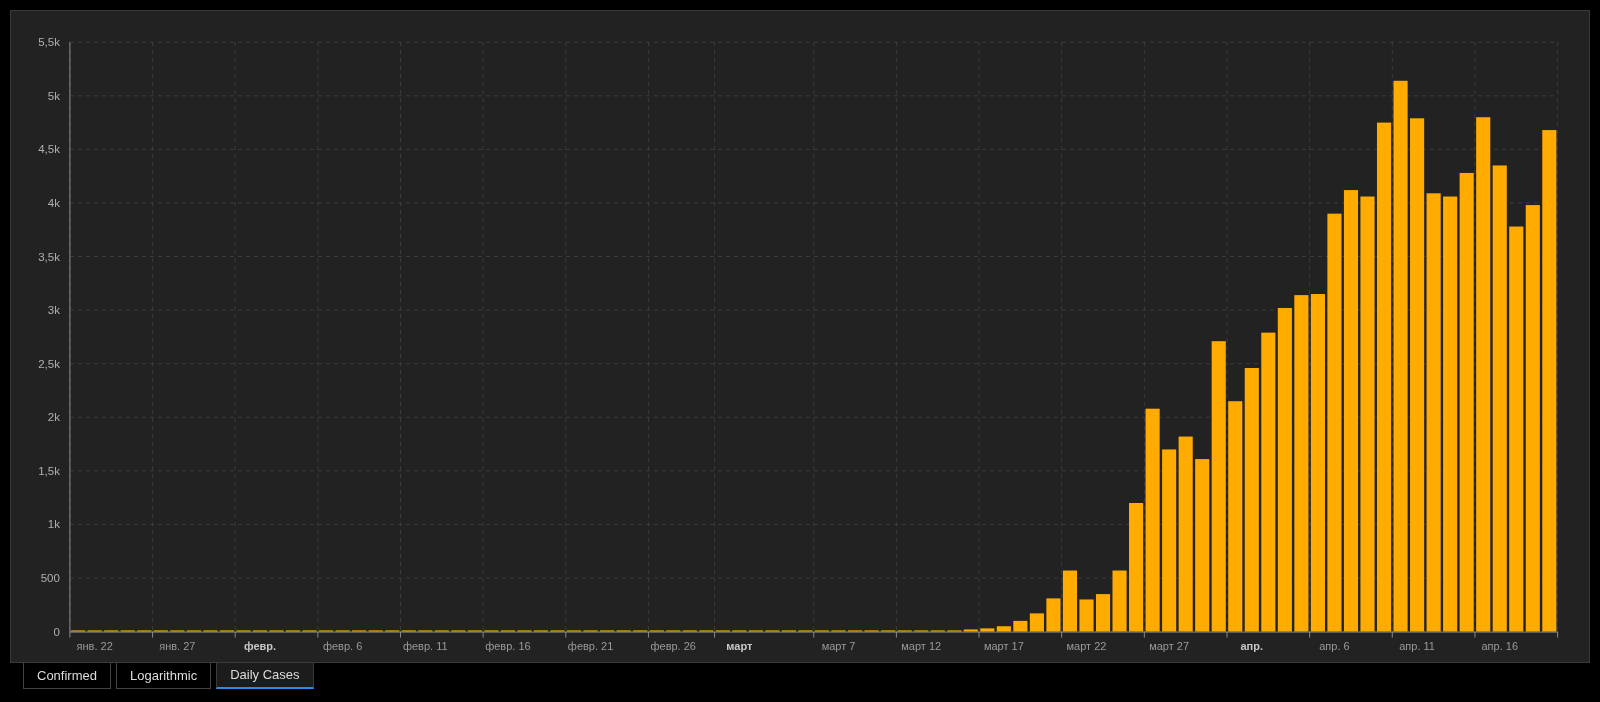 This screenshot has height=702, width=1600. Describe the element at coordinates (50, 578) in the screenshot. I see `axis-label: 500` at that location.